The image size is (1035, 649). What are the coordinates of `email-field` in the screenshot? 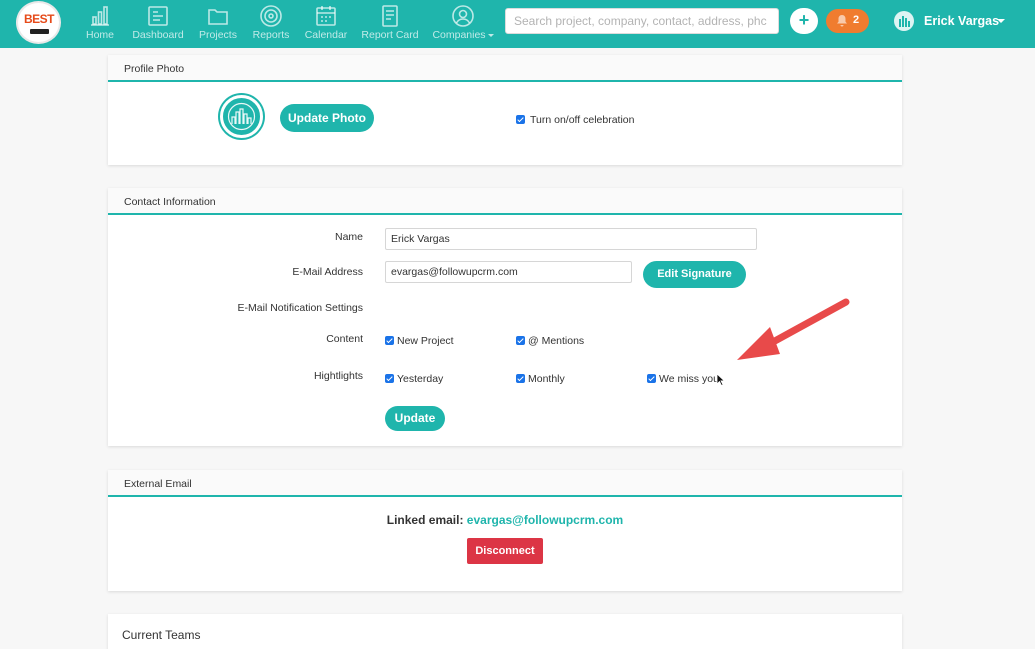 It's located at (508, 272).